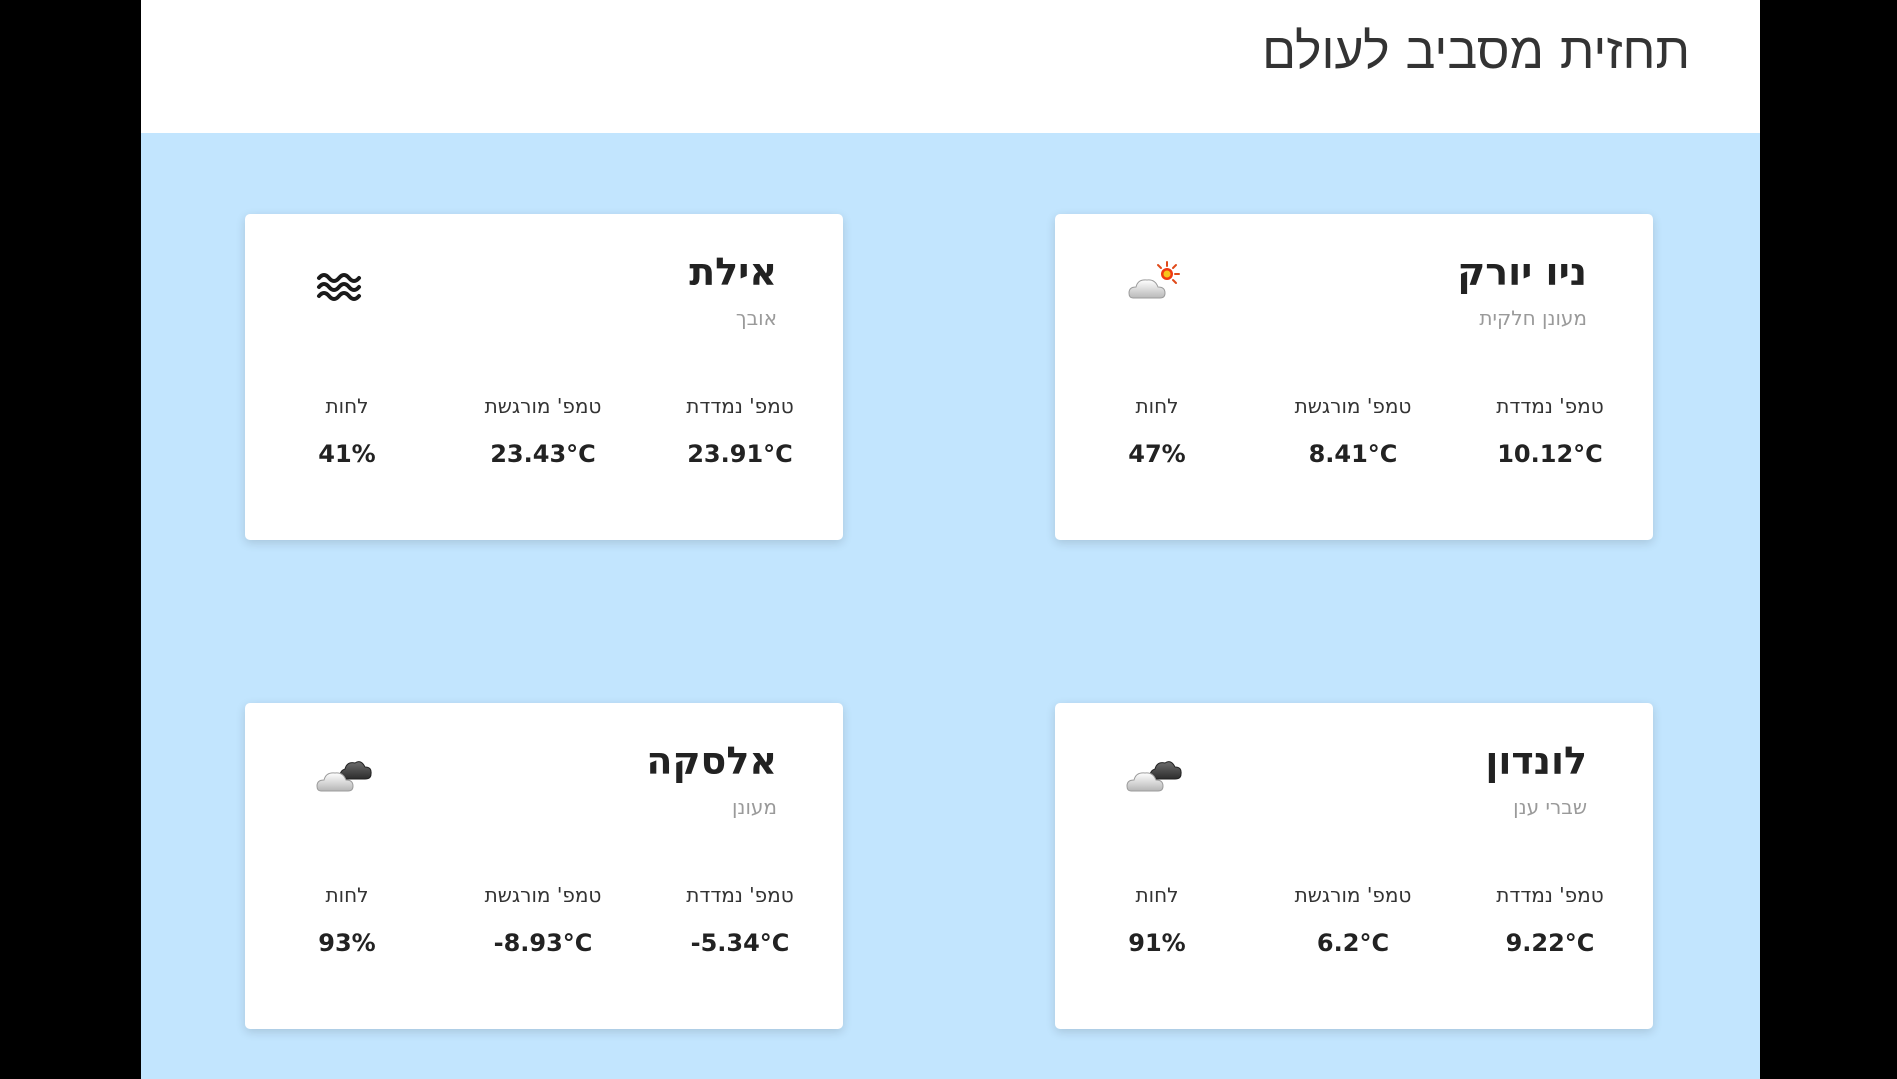 This screenshot has width=1897, height=1079. I want to click on humidity-value: 41%, so click(347, 454).